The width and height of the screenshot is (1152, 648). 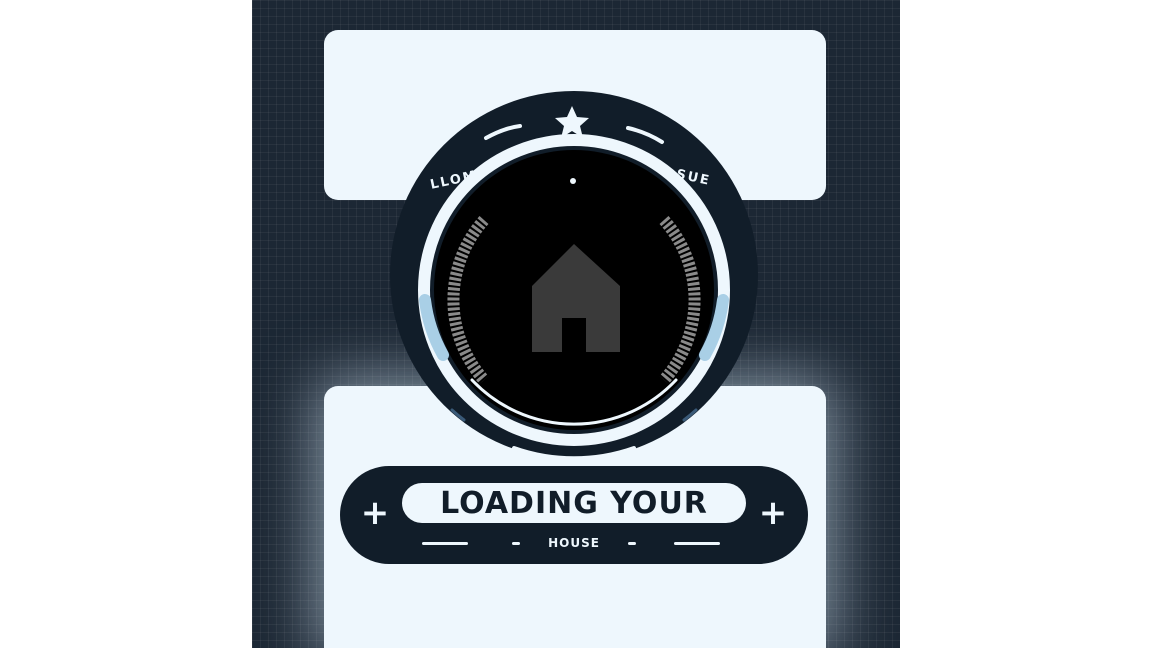 What do you see at coordinates (445, 543) in the screenshot?
I see `banner-dash-left` at bounding box center [445, 543].